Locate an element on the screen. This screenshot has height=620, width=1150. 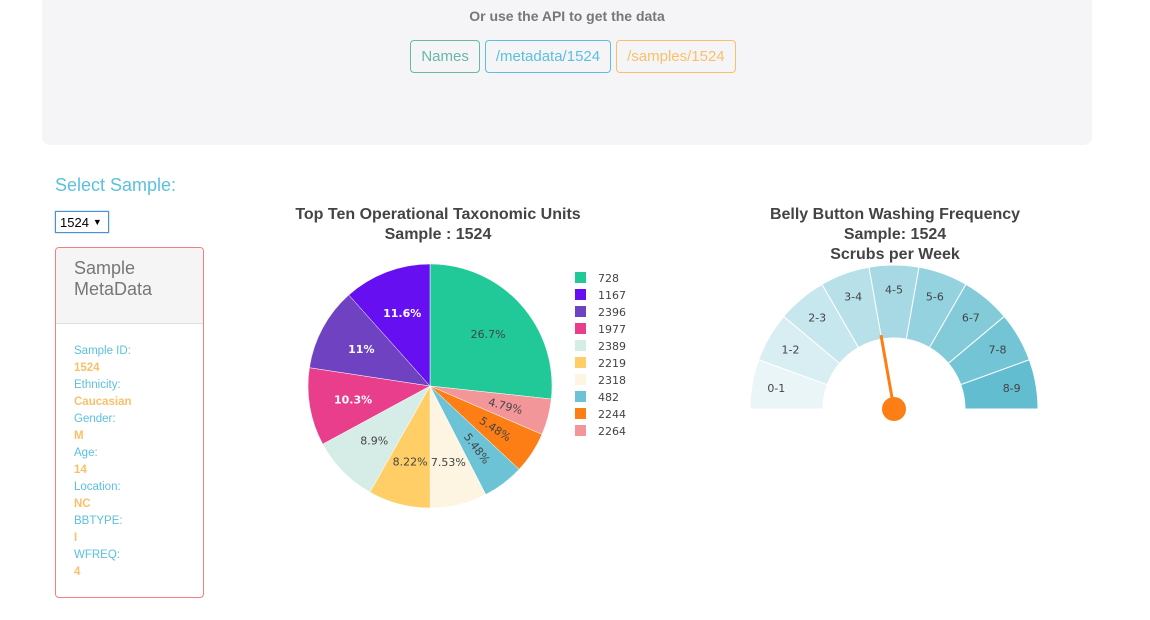
legend-label-1977: 1977 is located at coordinates (612, 329).